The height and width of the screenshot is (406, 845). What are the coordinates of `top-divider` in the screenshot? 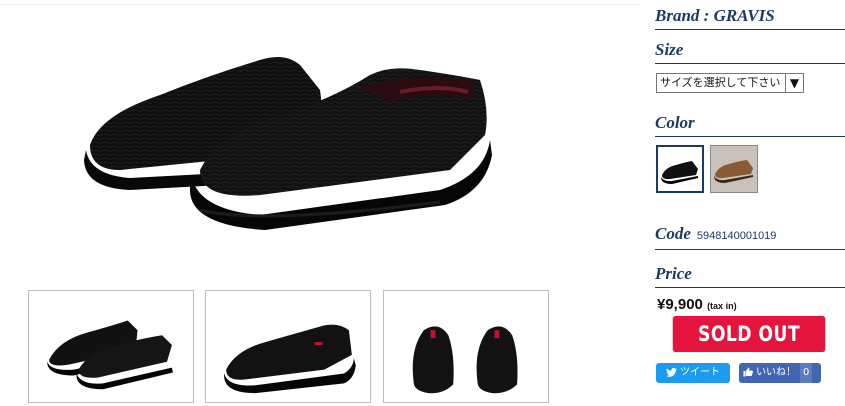 It's located at (320, 4).